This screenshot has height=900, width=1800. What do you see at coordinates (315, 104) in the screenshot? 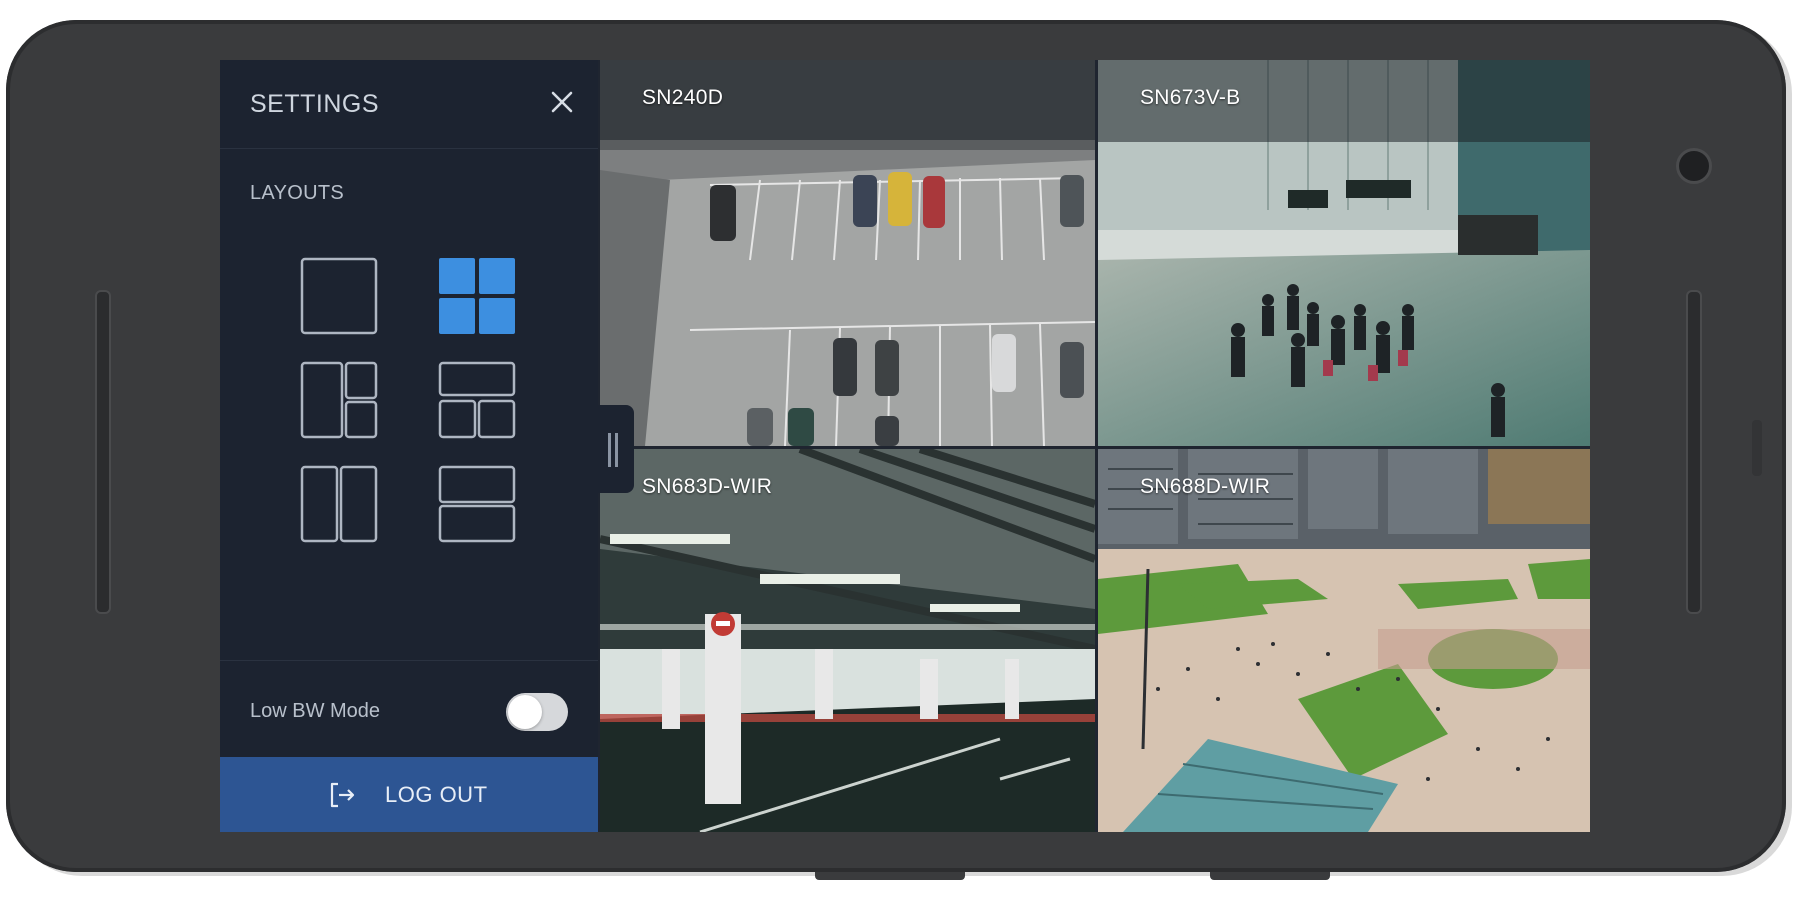
I see `settings-title: SETTINGS` at bounding box center [315, 104].